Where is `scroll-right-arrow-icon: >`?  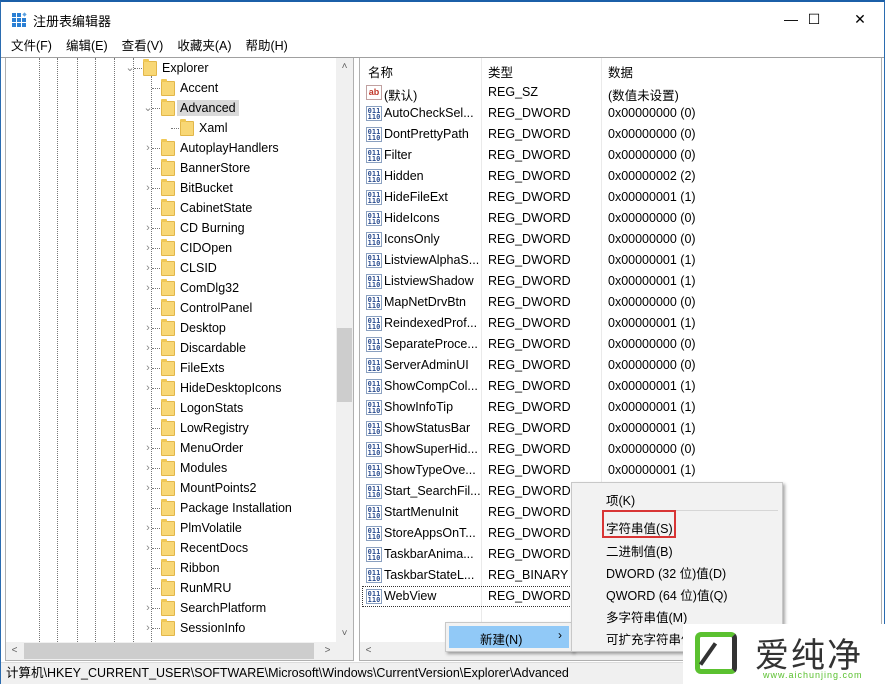
scroll-right-arrow-icon: > is located at coordinates (327, 650).